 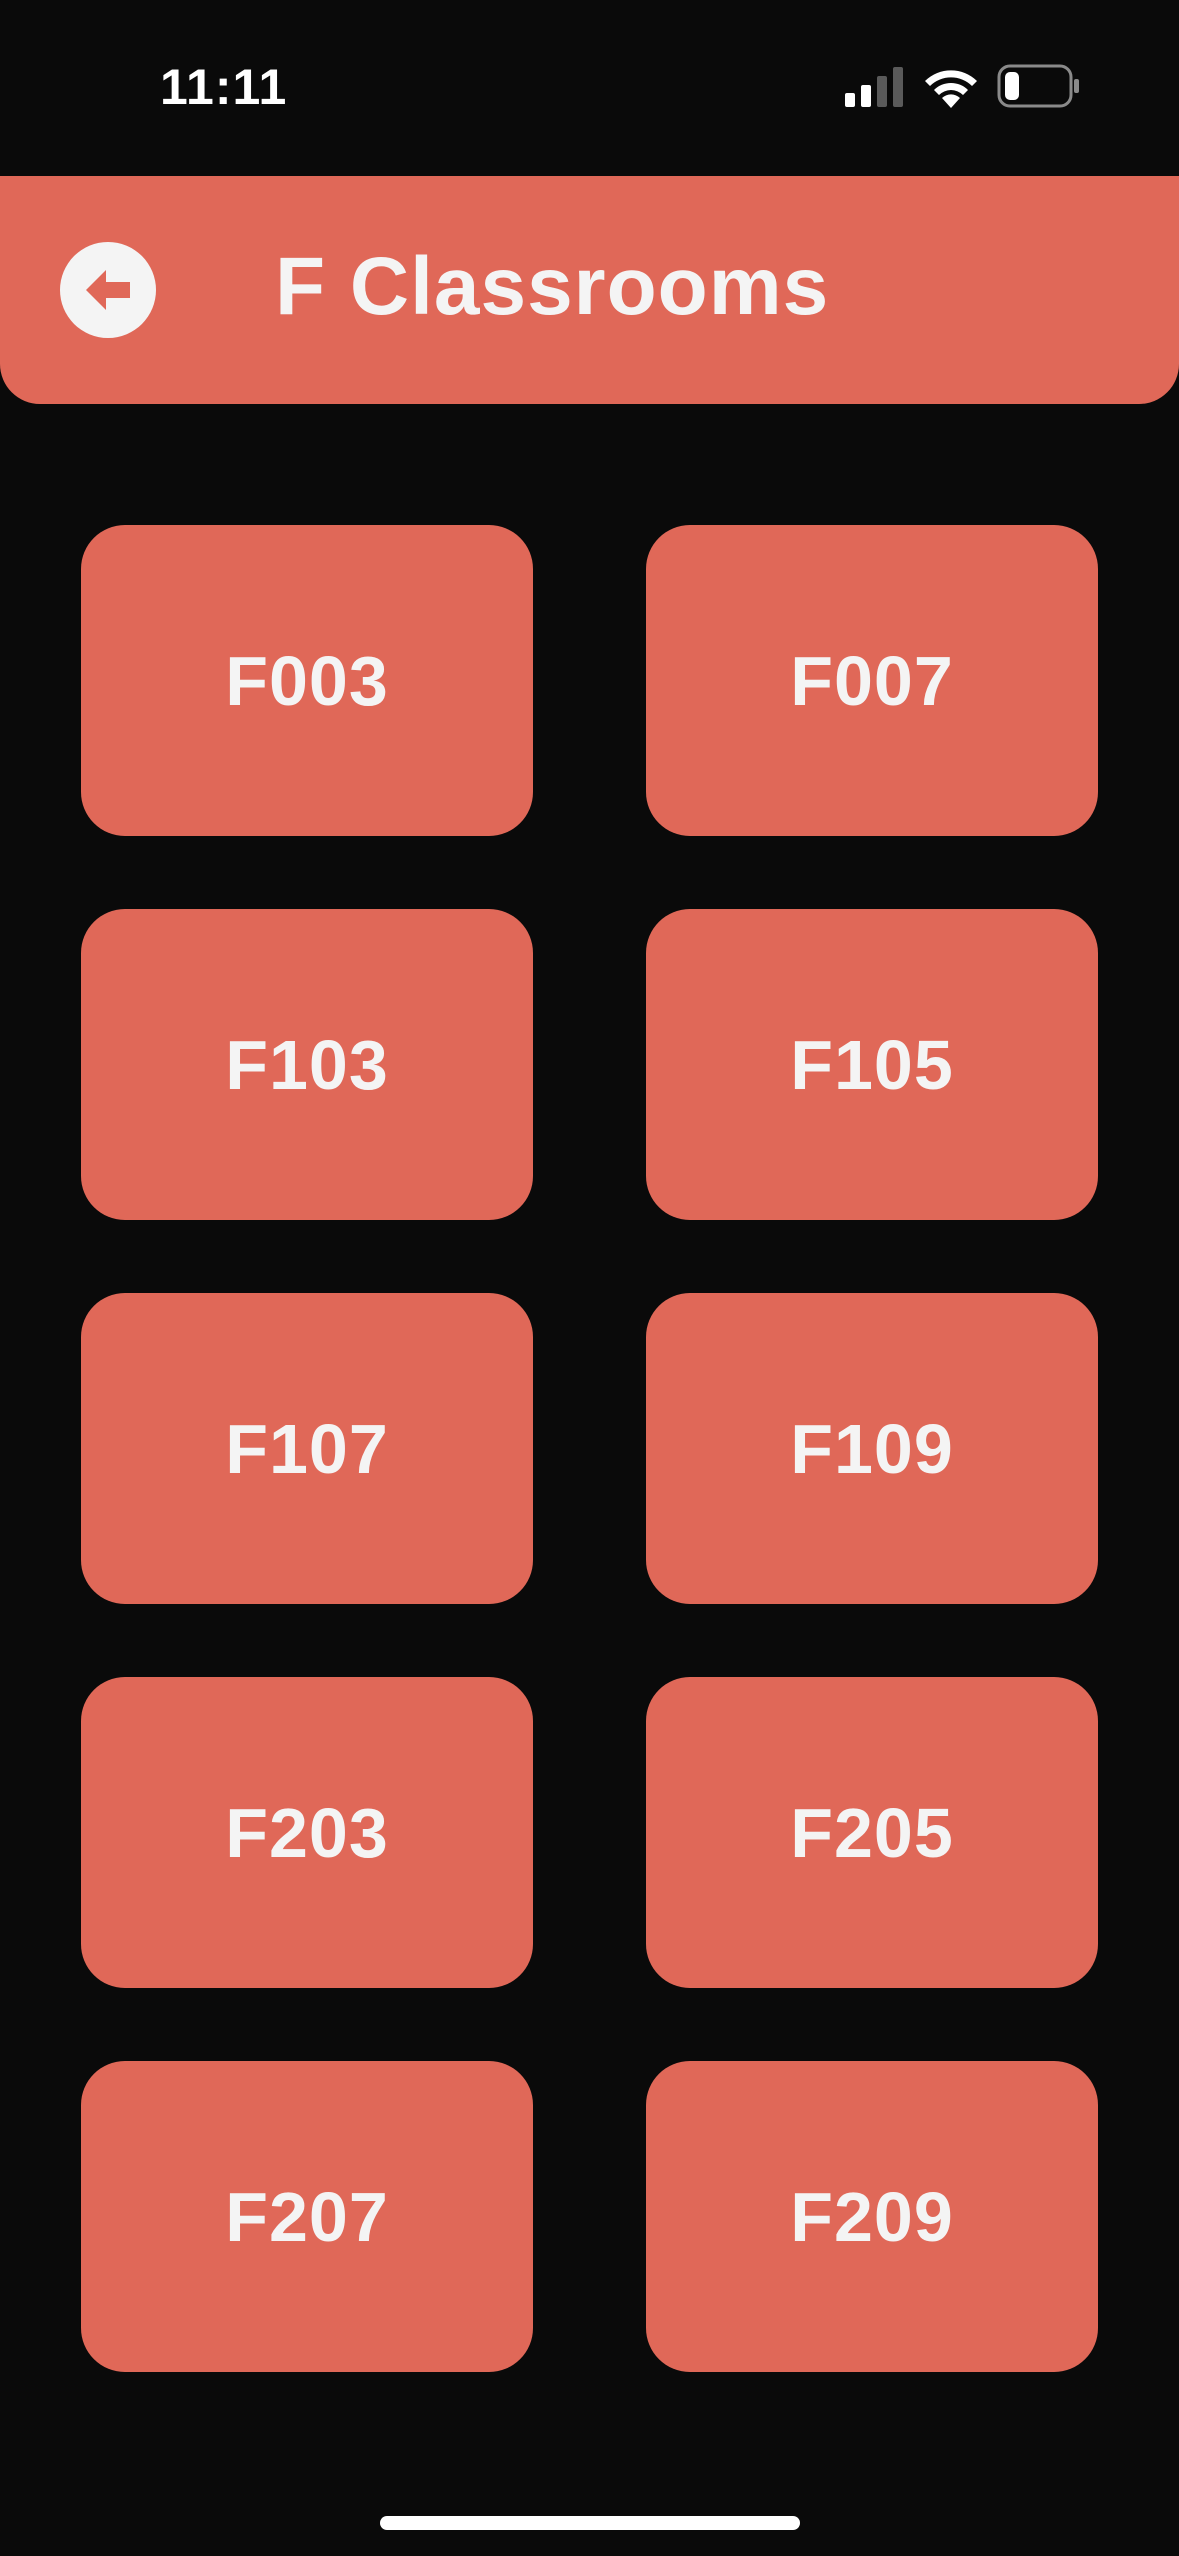 I want to click on room-button-f007: F007, so click(x=872, y=680).